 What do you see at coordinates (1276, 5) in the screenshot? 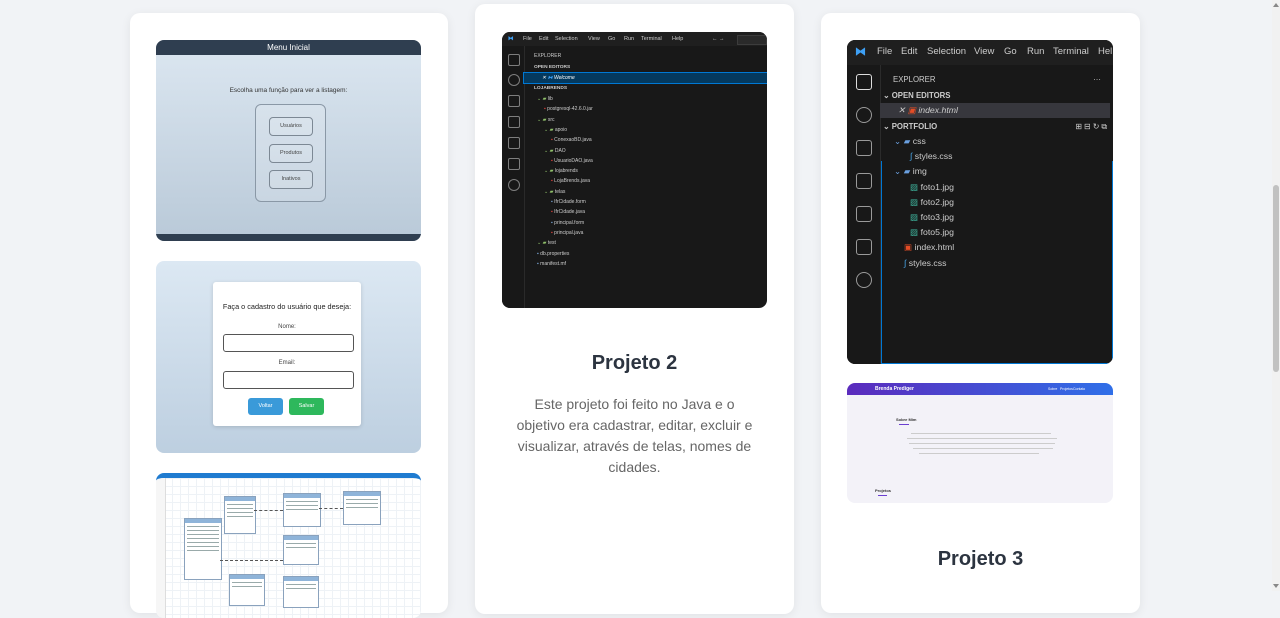
I see `scroll-up-icon` at bounding box center [1276, 5].